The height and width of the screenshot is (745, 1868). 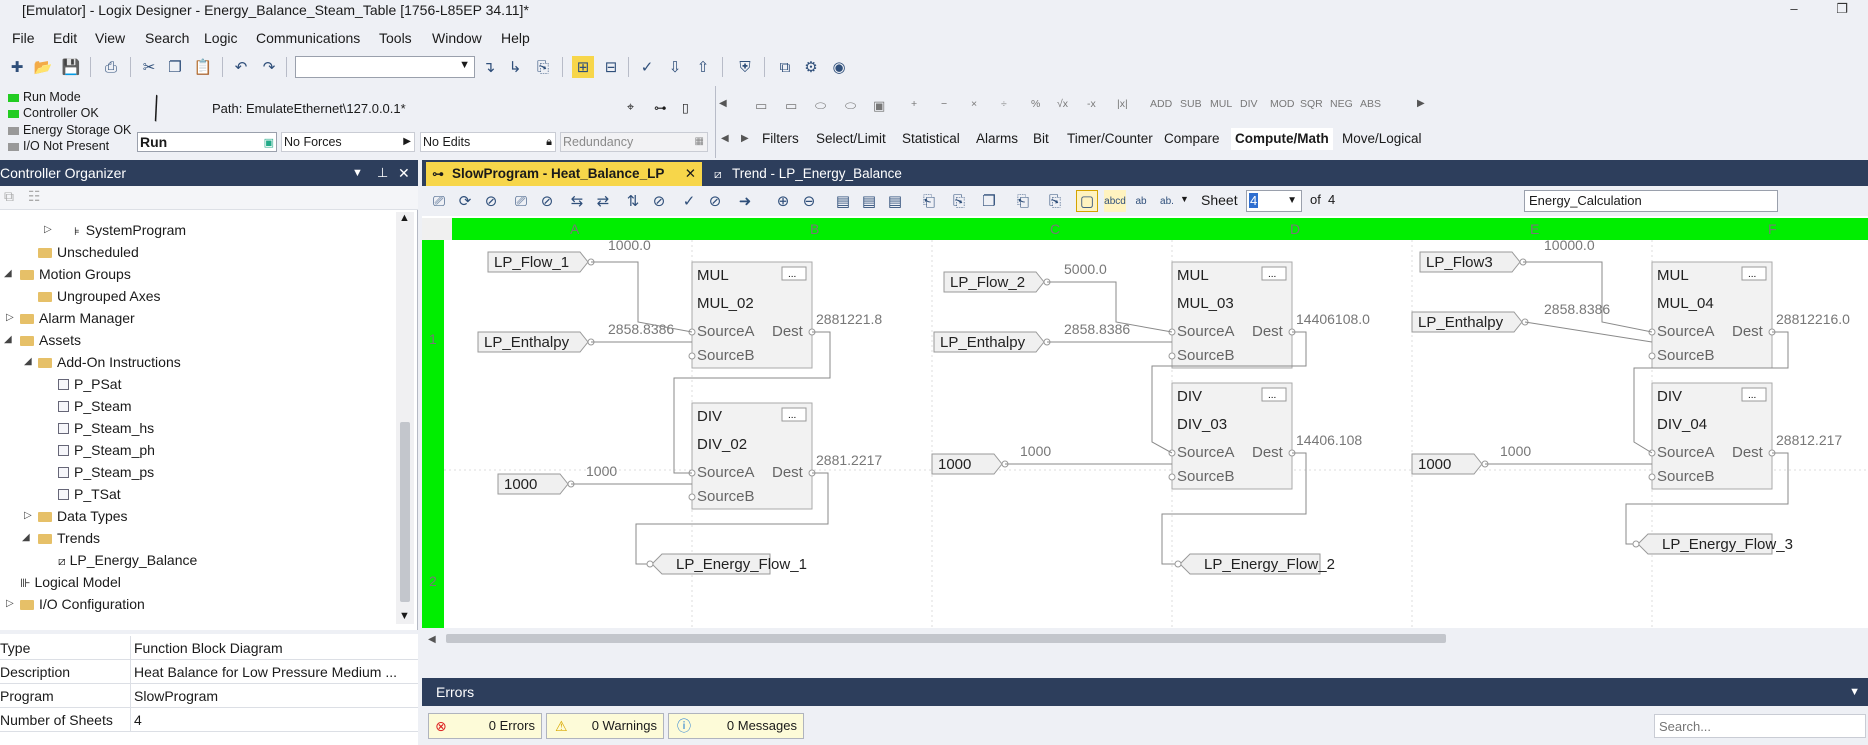 What do you see at coordinates (457, 38) in the screenshot?
I see `menu-window: Window` at bounding box center [457, 38].